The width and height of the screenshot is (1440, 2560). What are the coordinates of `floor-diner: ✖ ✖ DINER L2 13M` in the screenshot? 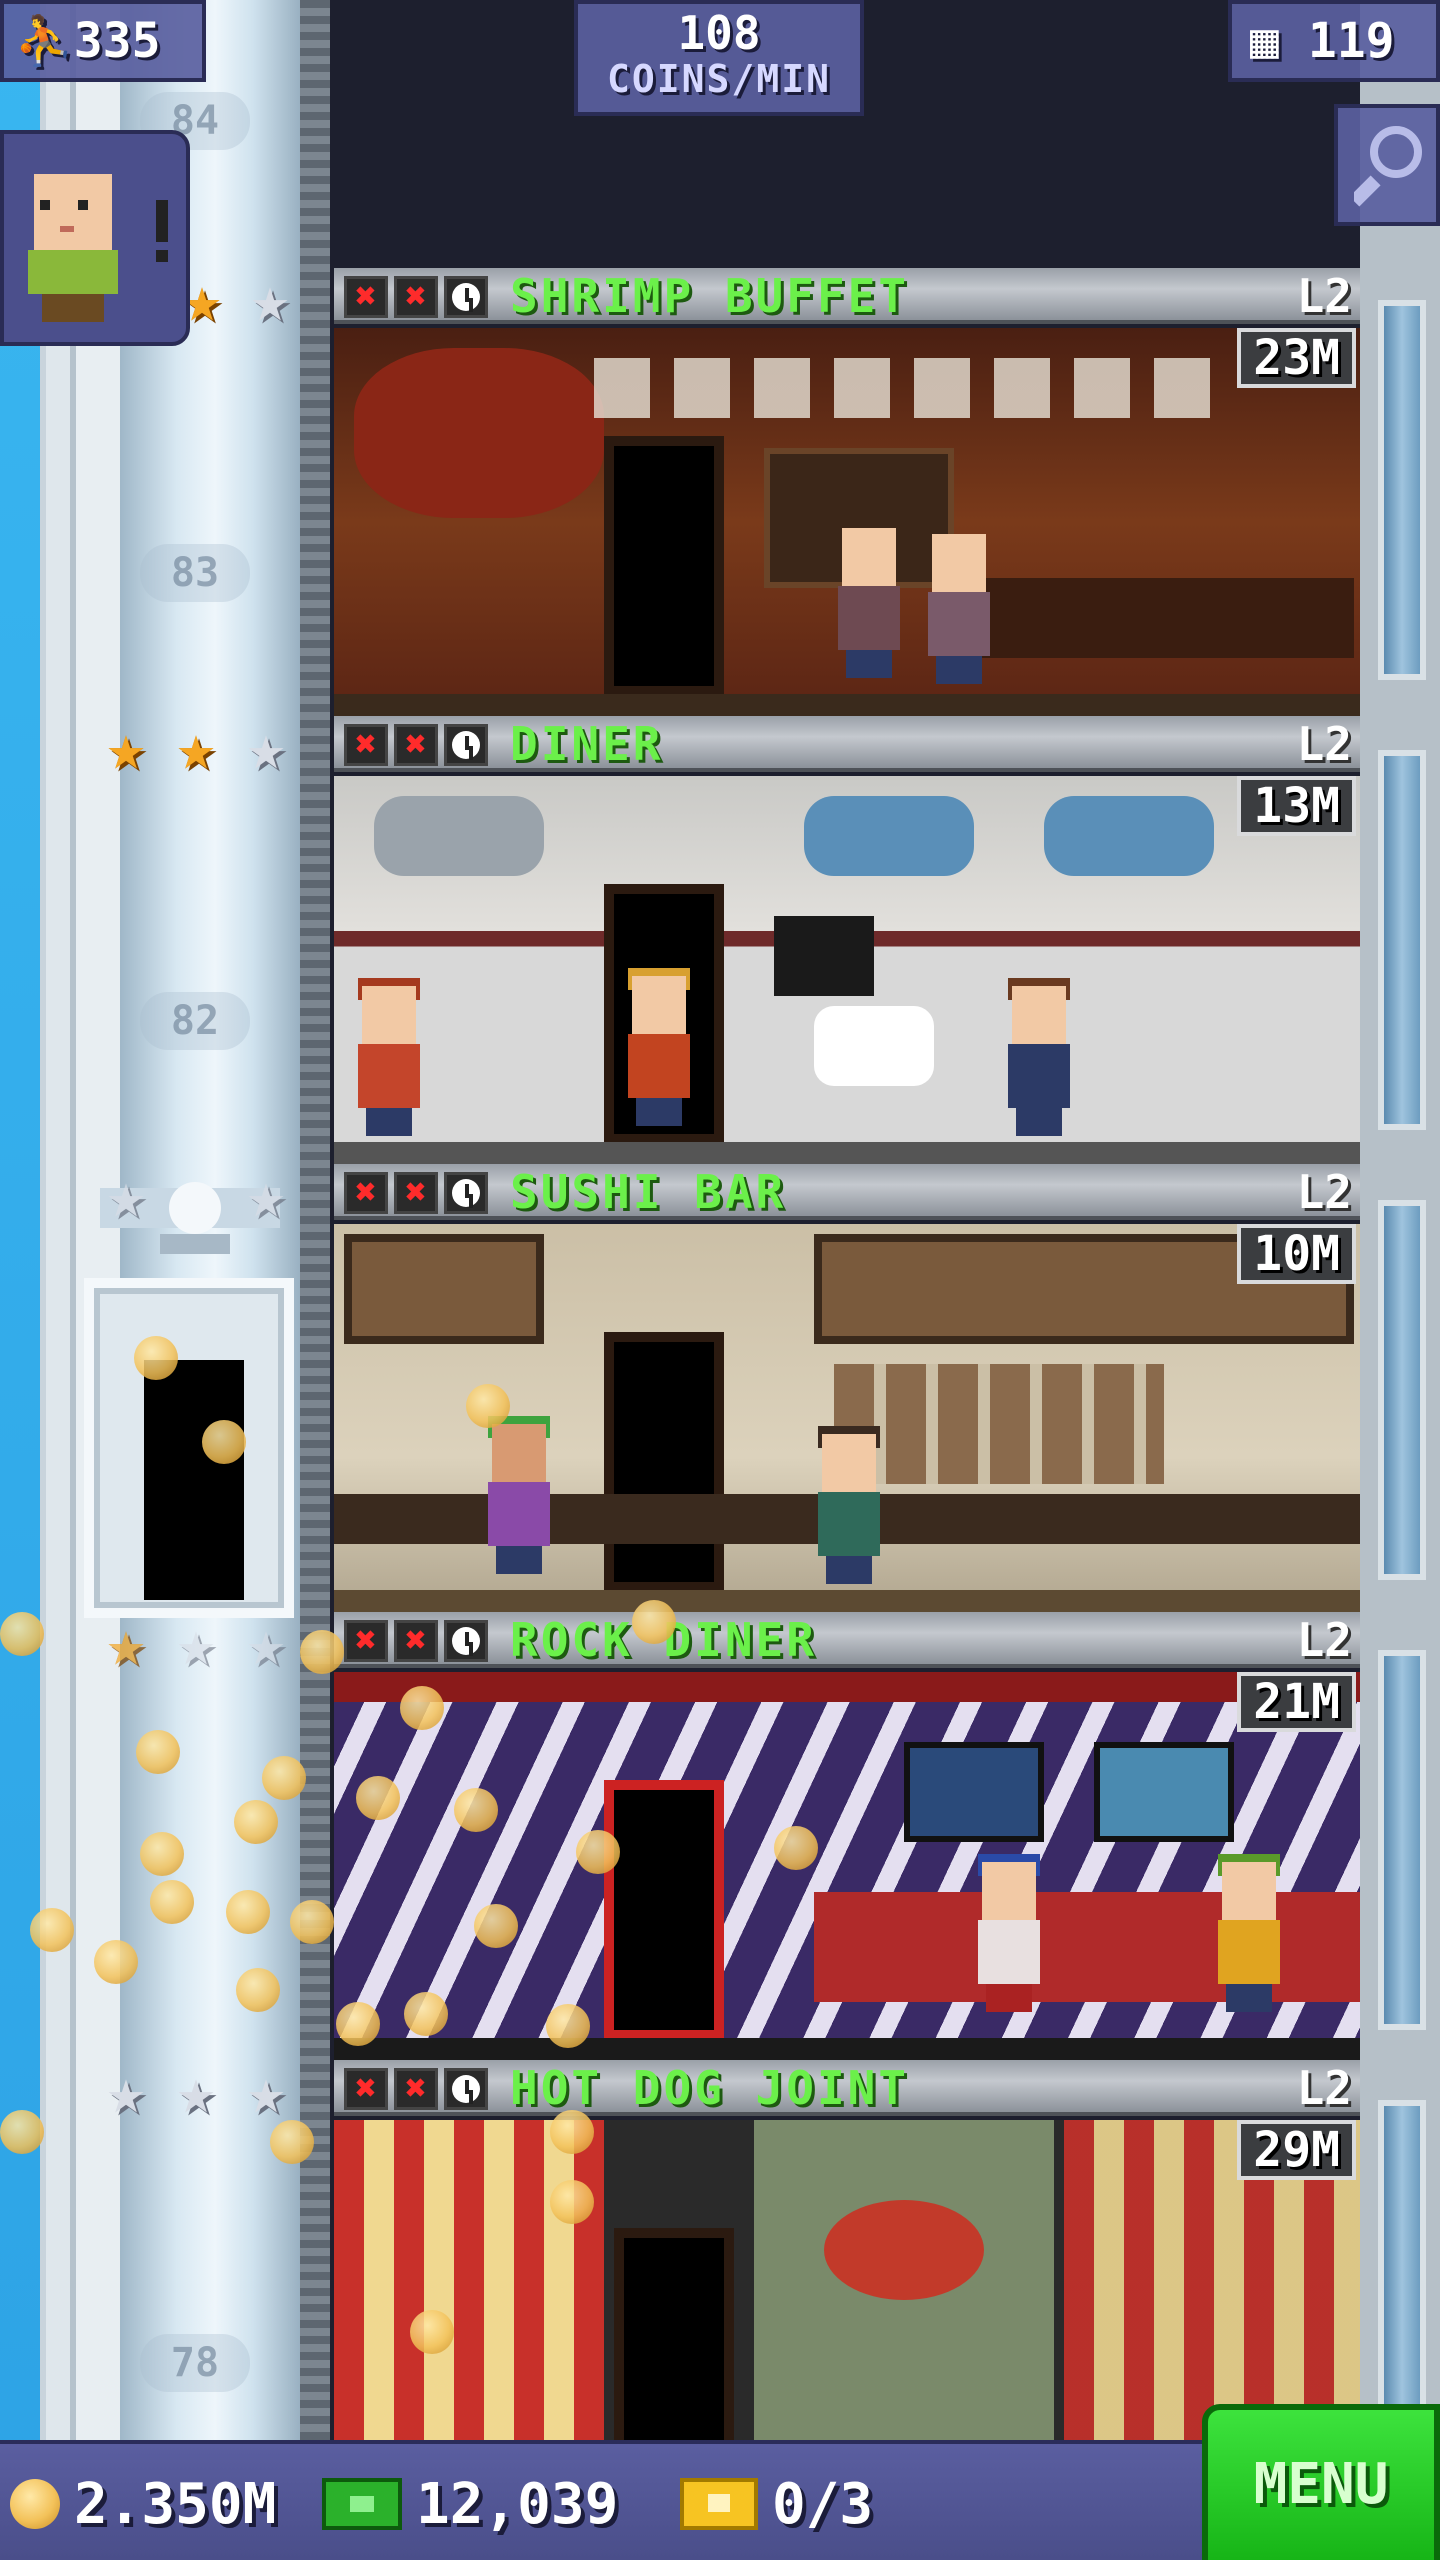 It's located at (847, 940).